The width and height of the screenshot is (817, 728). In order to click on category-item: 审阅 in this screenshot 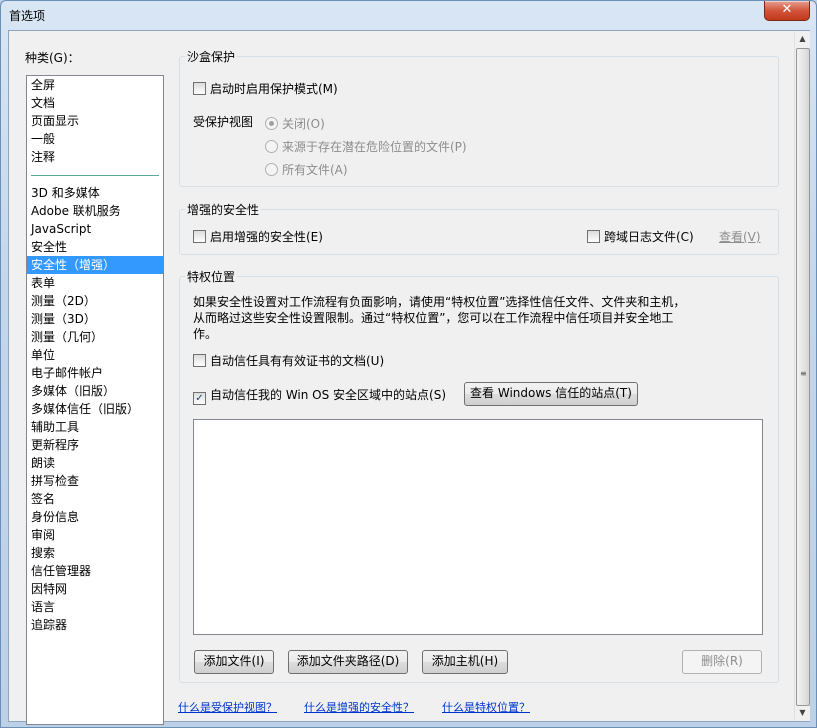, I will do `click(95, 535)`.